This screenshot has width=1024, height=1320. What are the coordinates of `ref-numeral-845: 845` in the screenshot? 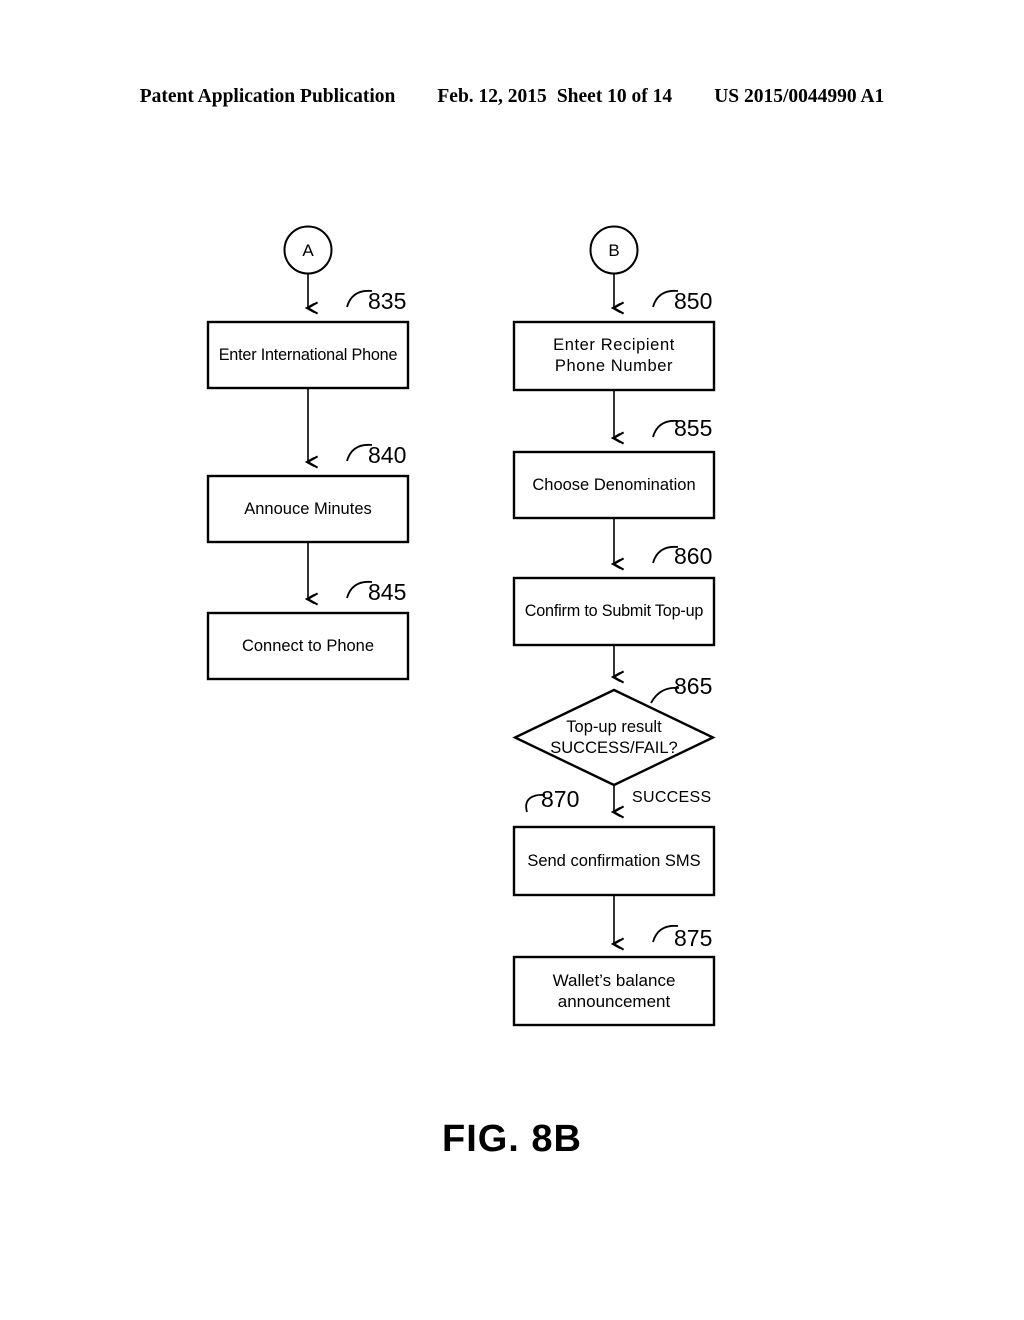 It's located at (387, 592).